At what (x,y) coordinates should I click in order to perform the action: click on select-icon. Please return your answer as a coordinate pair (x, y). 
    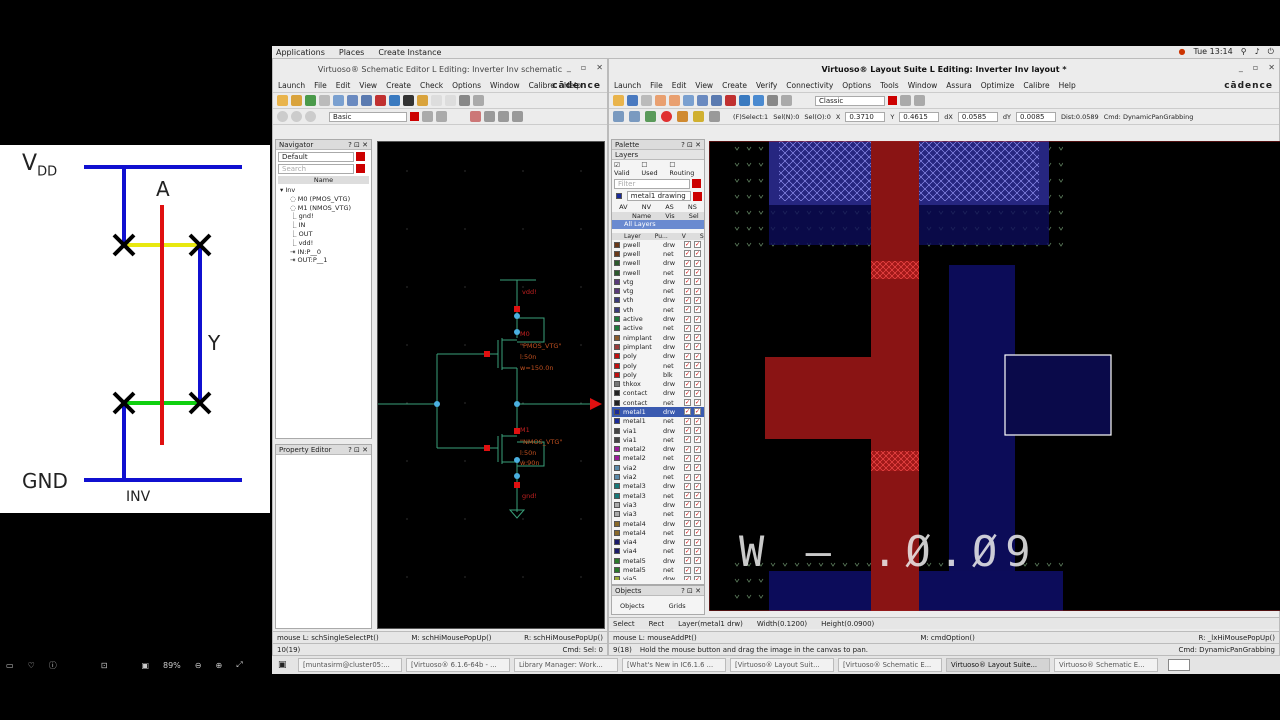
    Looking at the image, I should click on (475, 116).